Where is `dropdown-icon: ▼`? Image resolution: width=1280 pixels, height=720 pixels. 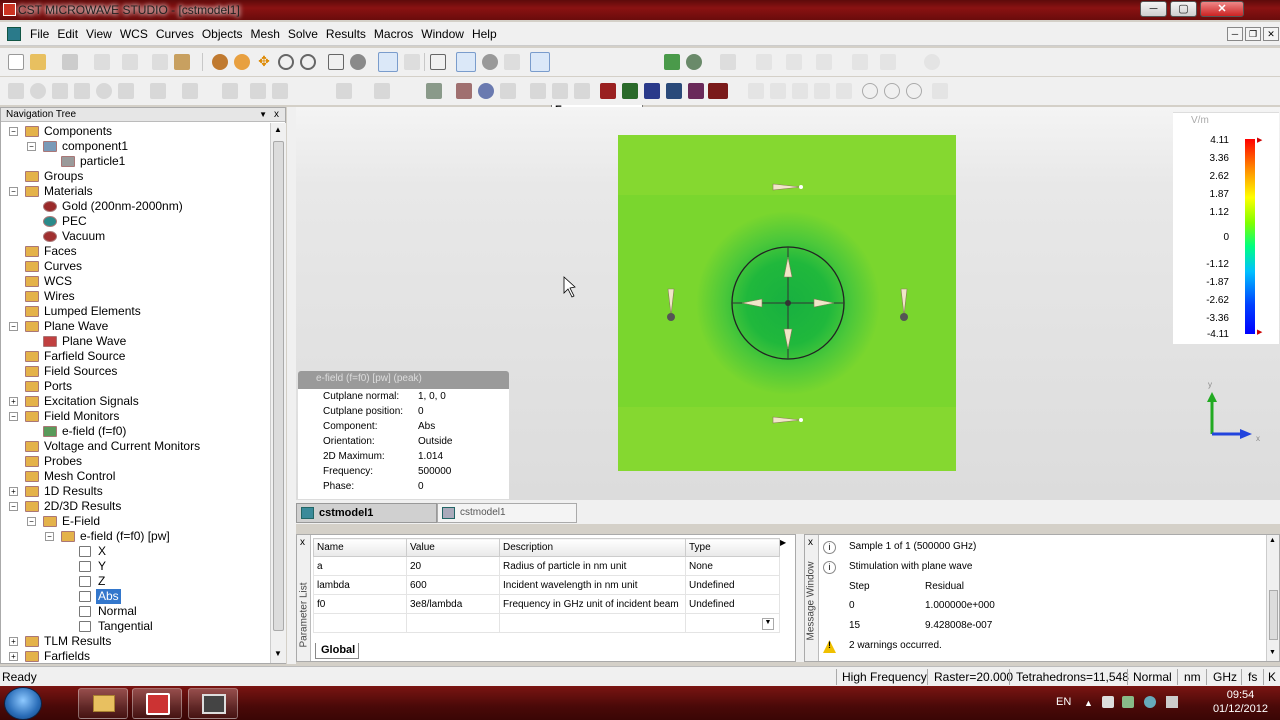 dropdown-icon: ▼ is located at coordinates (263, 114).